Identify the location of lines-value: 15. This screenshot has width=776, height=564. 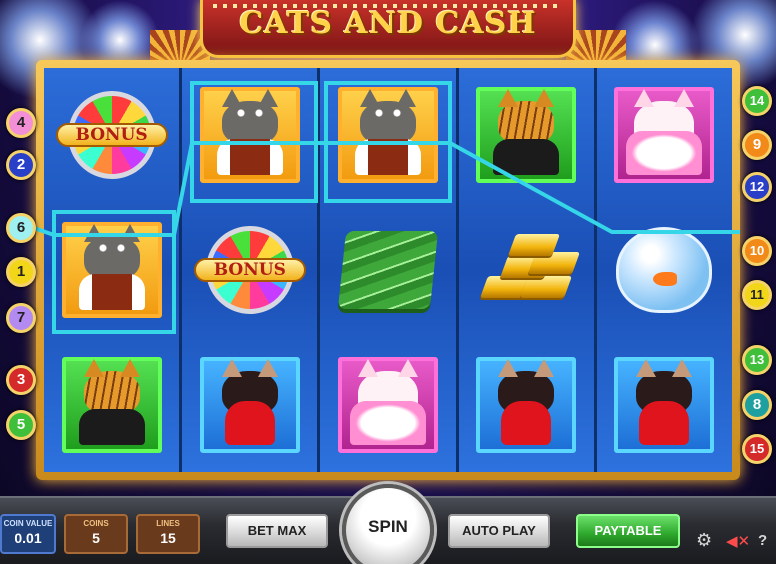
(168, 538).